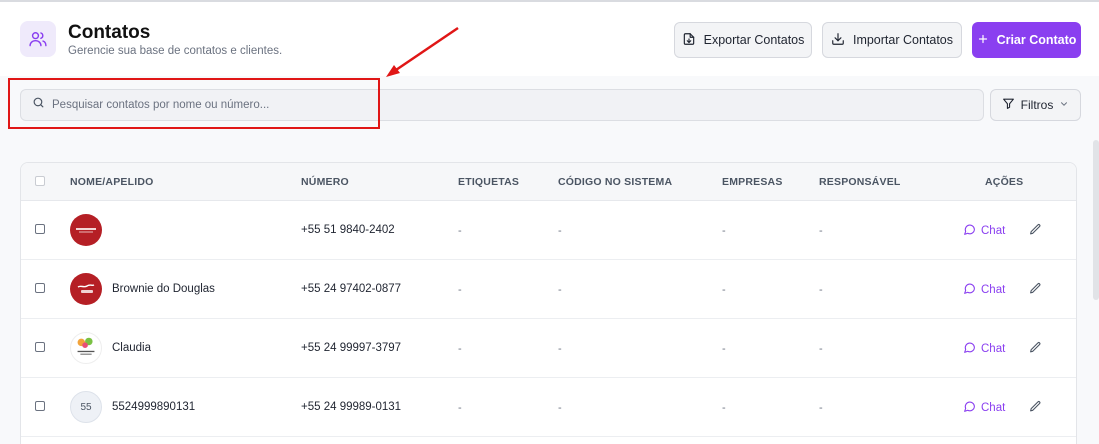 This screenshot has width=1099, height=444. I want to click on export-contacts-label: Exportar Contatos, so click(754, 40).